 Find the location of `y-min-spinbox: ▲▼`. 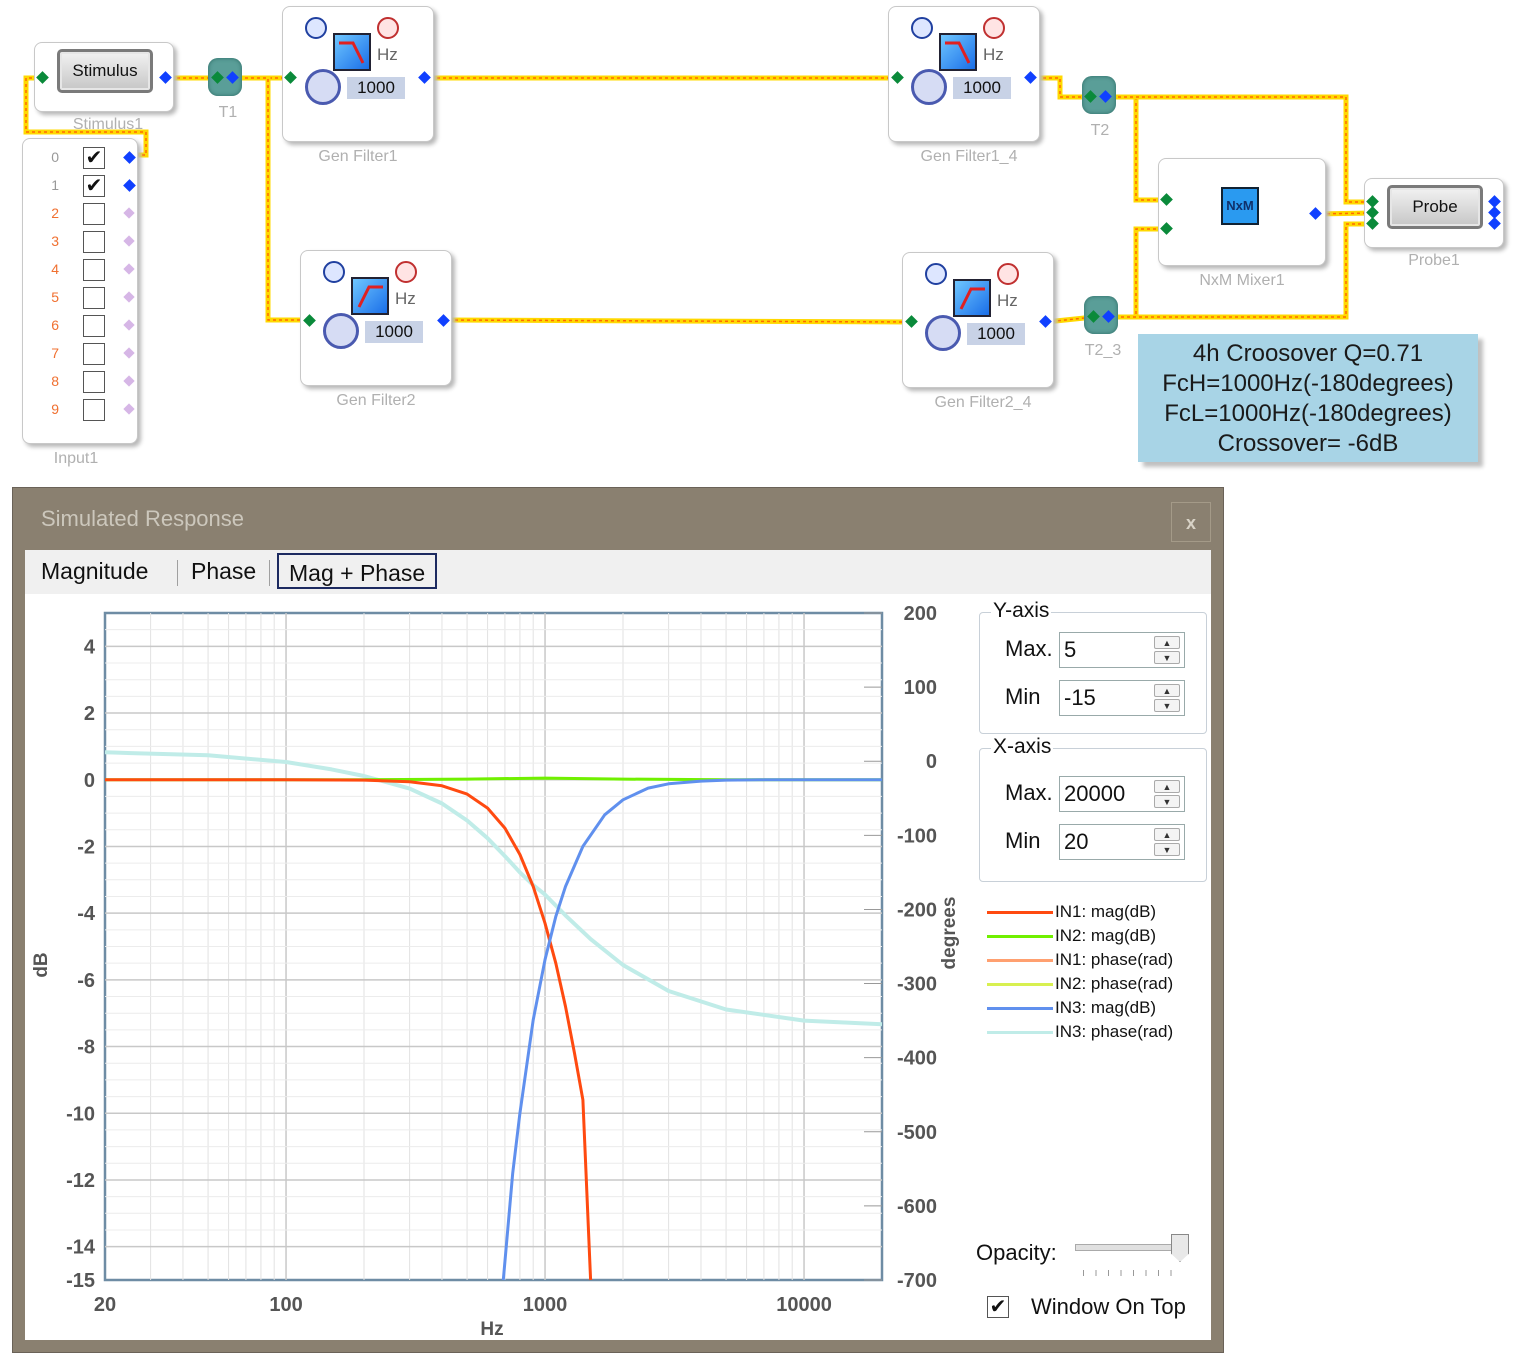

y-min-spinbox: ▲▼ is located at coordinates (1122, 698).